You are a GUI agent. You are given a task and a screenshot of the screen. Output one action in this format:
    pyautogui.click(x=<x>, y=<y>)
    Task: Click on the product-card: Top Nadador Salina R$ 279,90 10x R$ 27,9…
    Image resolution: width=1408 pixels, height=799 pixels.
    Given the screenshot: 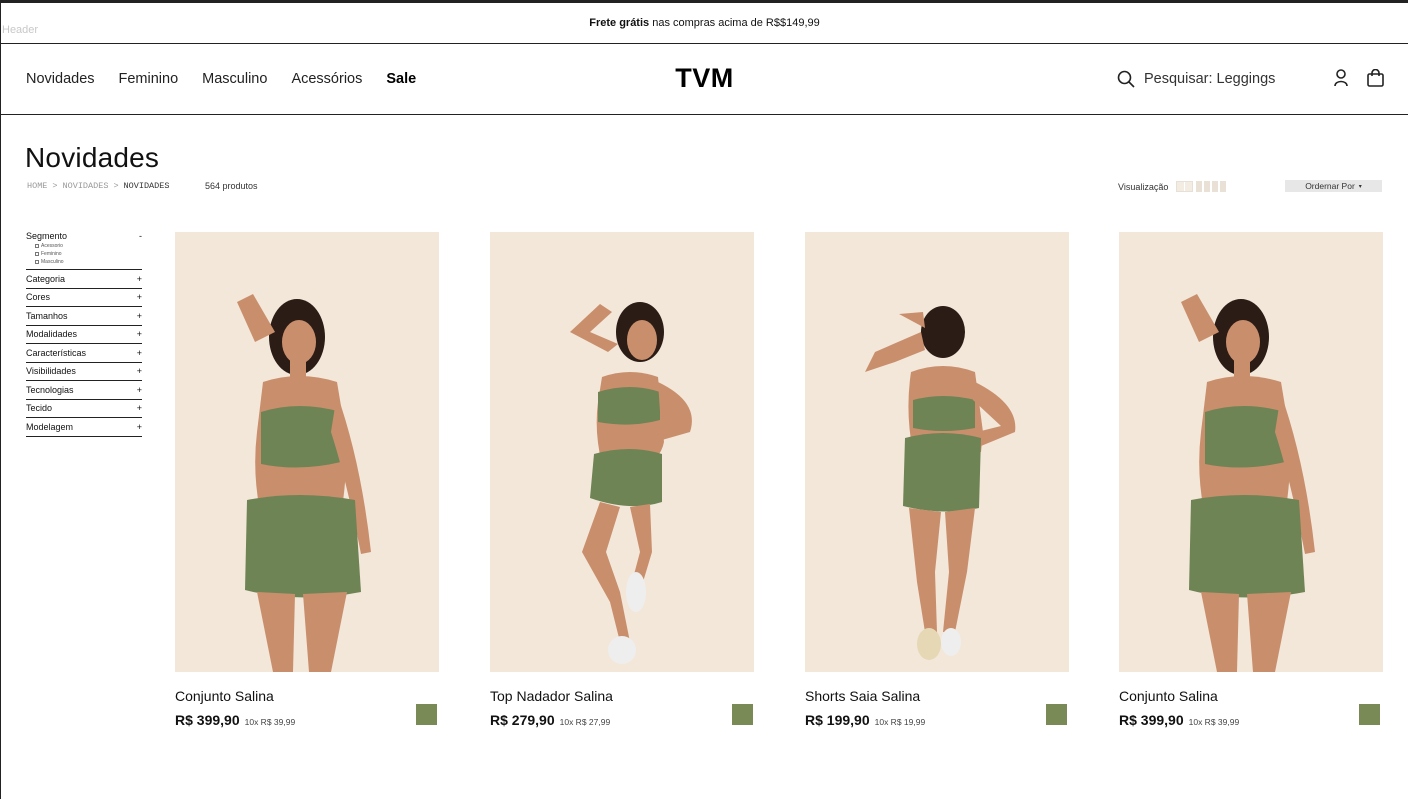 What is the action you would take?
    pyautogui.click(x=622, y=480)
    